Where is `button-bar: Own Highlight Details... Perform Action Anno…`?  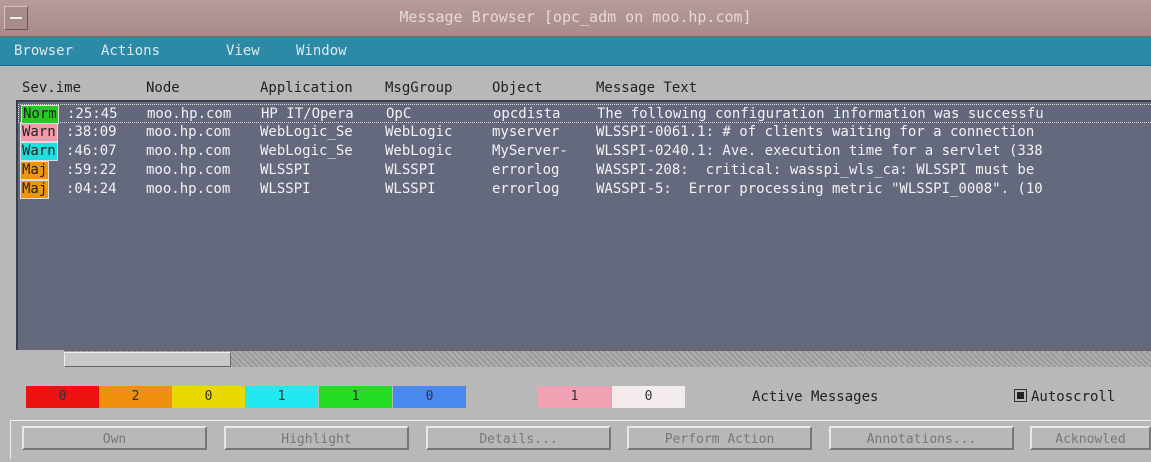 button-bar: Own Highlight Details... Perform Action Anno… is located at coordinates (575, 439).